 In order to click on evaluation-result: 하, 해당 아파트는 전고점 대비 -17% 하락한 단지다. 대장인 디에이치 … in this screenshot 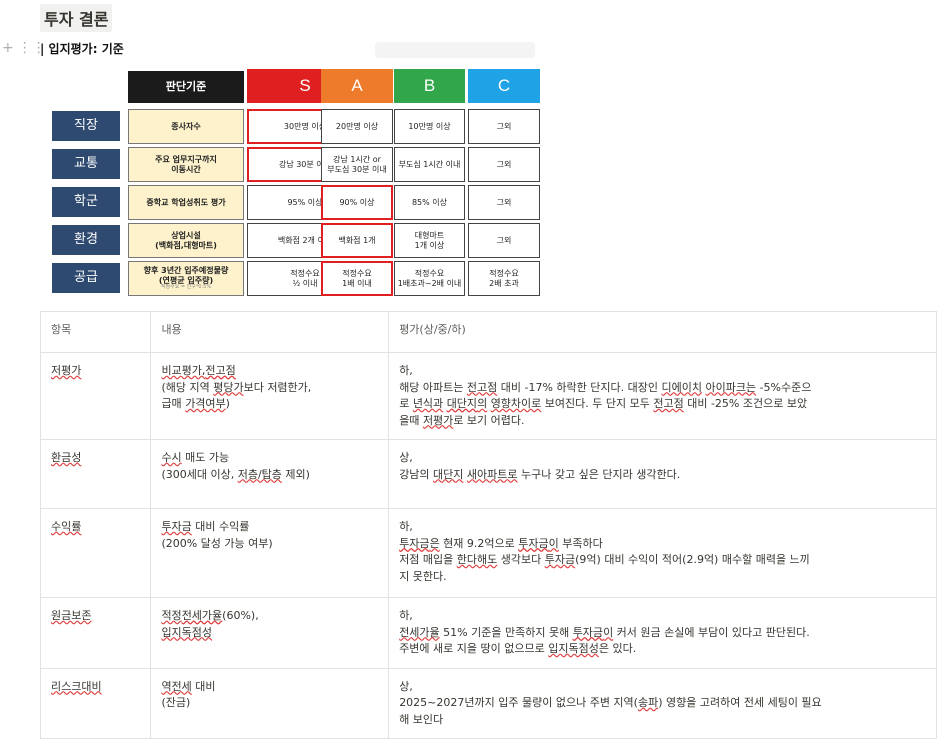, I will do `click(662, 396)`.